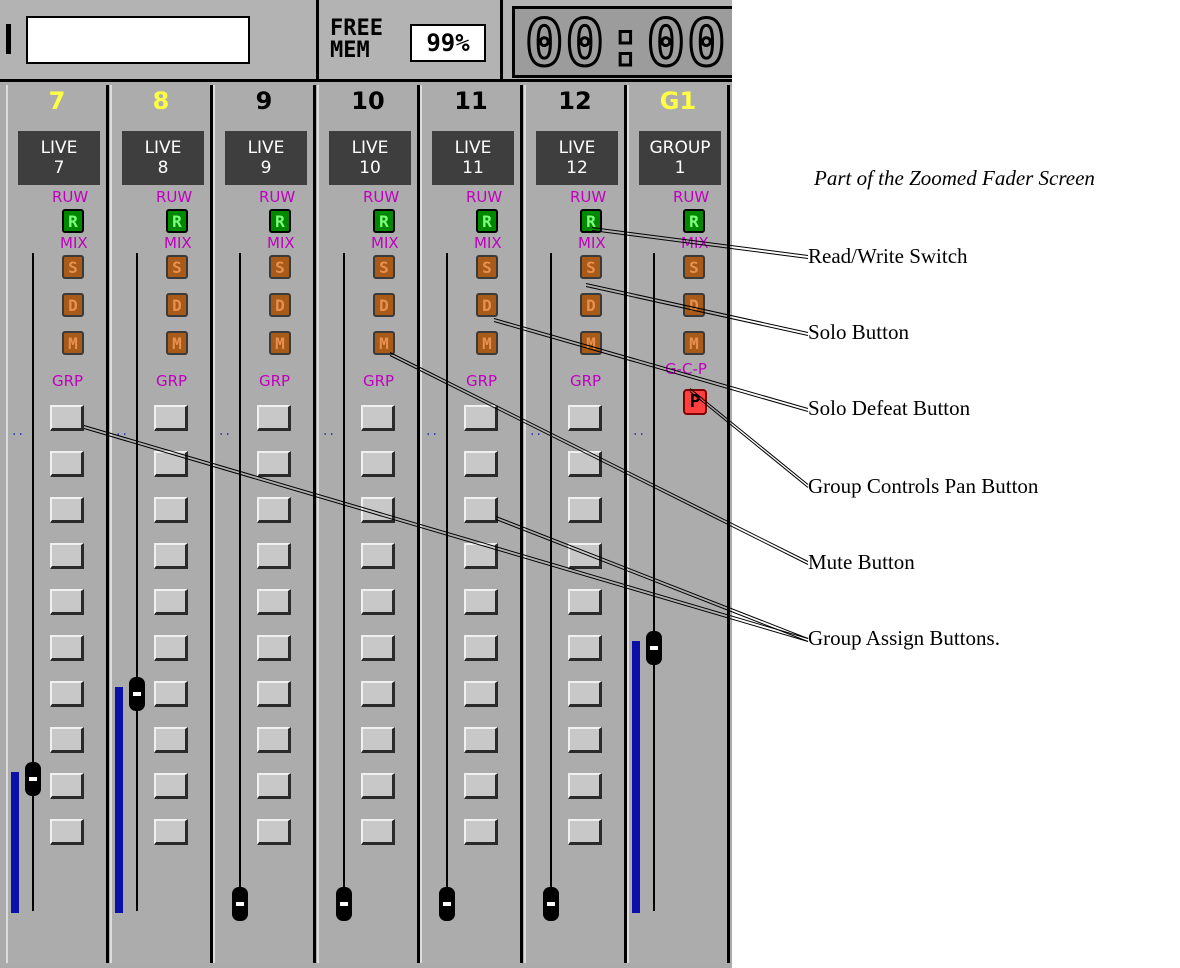 Image resolution: width=1180 pixels, height=968 pixels. What do you see at coordinates (861, 562) in the screenshot?
I see `callout-mute: Mute Button` at bounding box center [861, 562].